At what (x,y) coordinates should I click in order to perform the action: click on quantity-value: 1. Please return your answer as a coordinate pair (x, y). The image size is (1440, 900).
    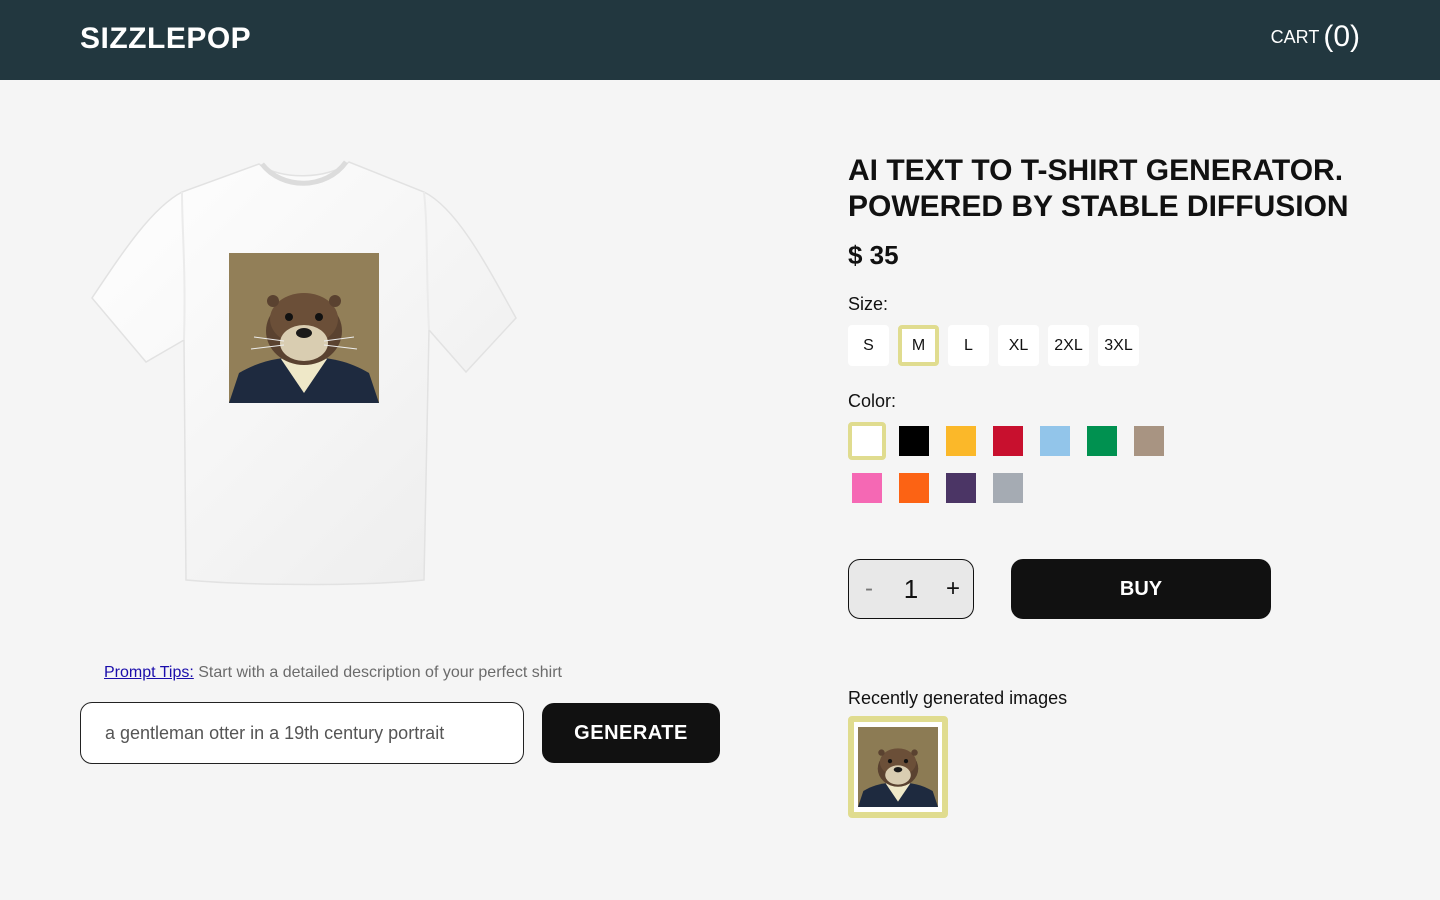
    Looking at the image, I should click on (911, 588).